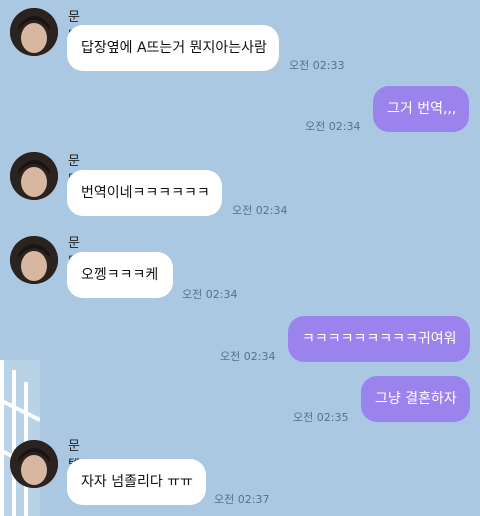  Describe the element at coordinates (144, 193) in the screenshot. I see `message-bubble: 번역이네ㅋㅋㅋㅋㅋㅋ` at that location.